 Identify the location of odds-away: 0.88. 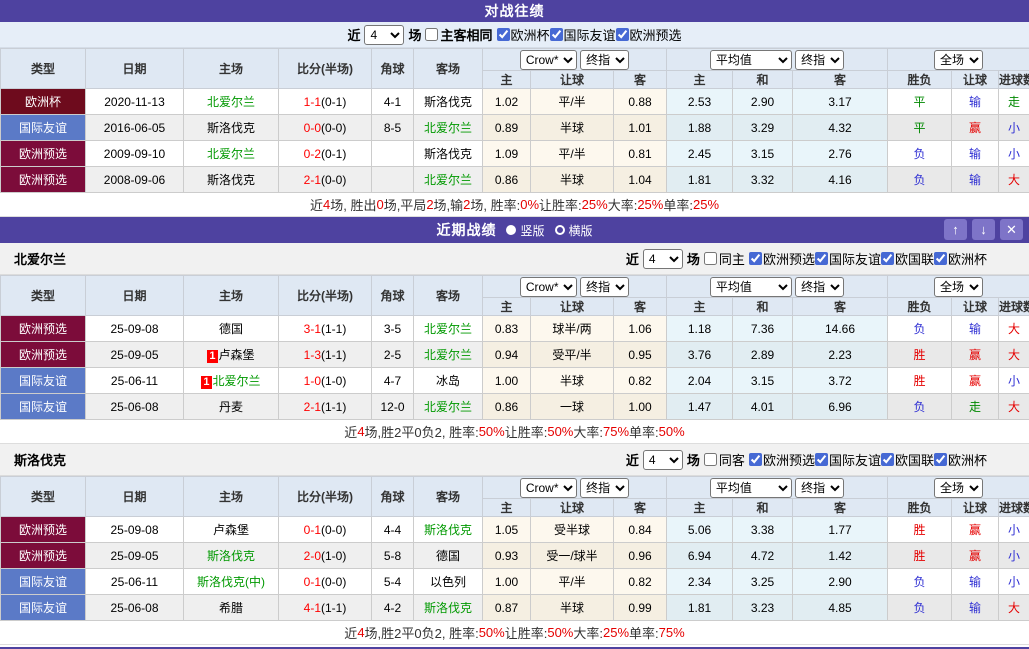
(640, 101).